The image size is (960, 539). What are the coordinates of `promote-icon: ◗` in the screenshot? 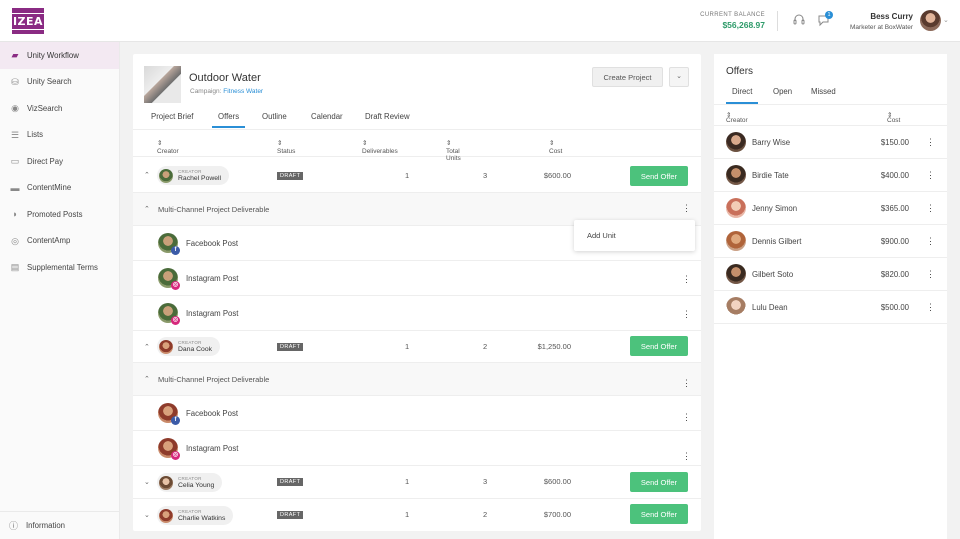 It's located at (15, 214).